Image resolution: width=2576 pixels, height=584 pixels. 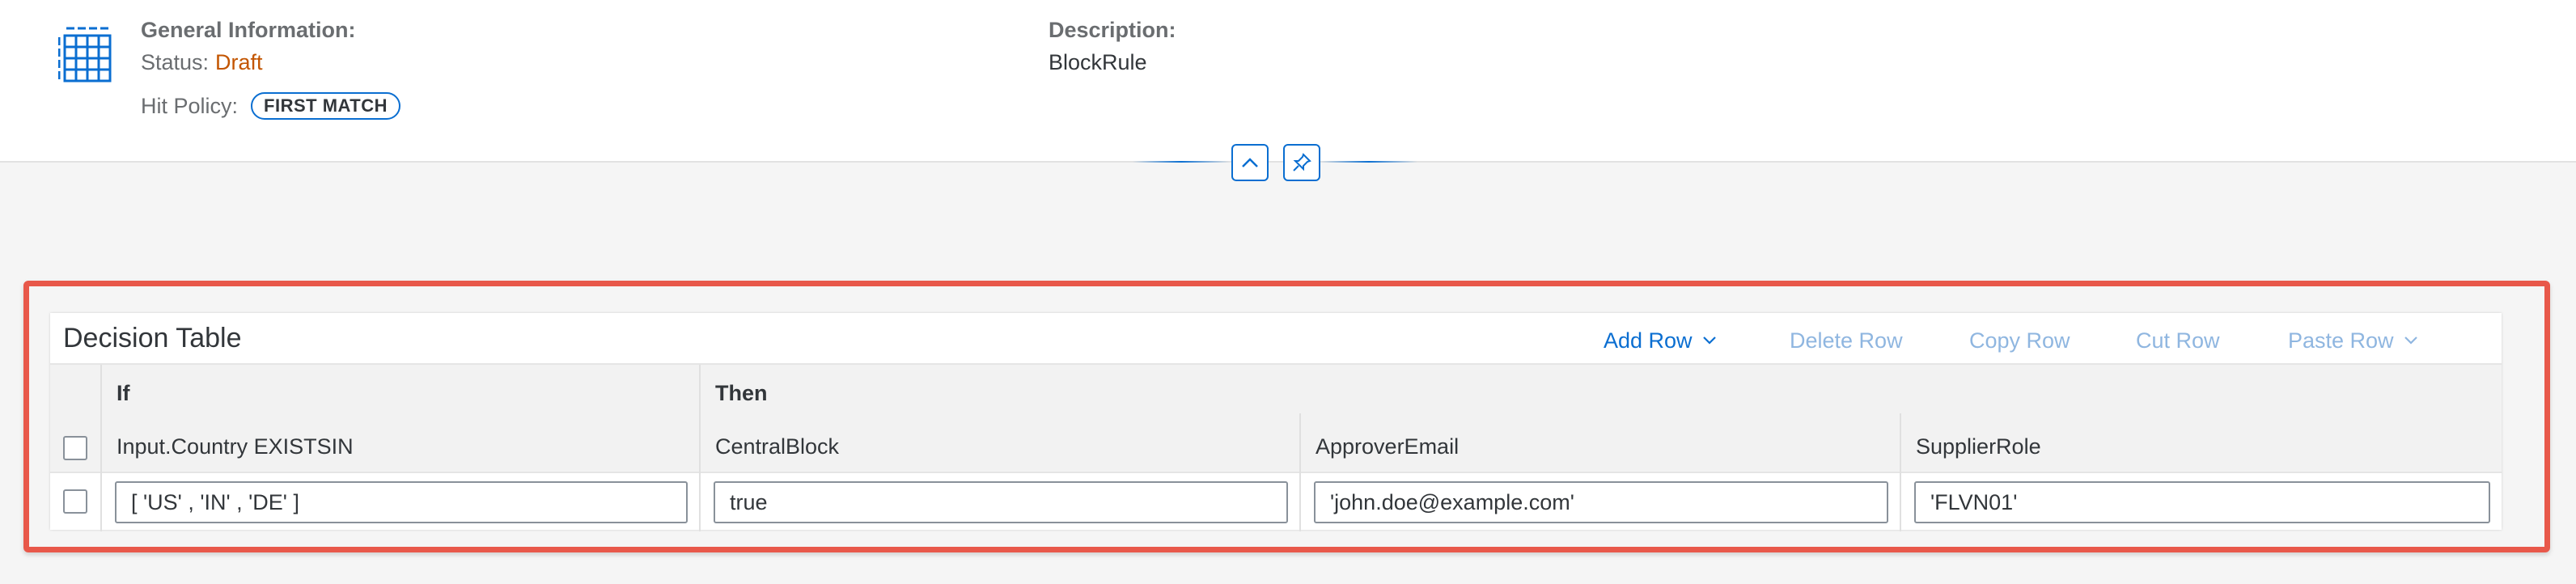 What do you see at coordinates (1098, 62) in the screenshot?
I see `description-value: BlockRule` at bounding box center [1098, 62].